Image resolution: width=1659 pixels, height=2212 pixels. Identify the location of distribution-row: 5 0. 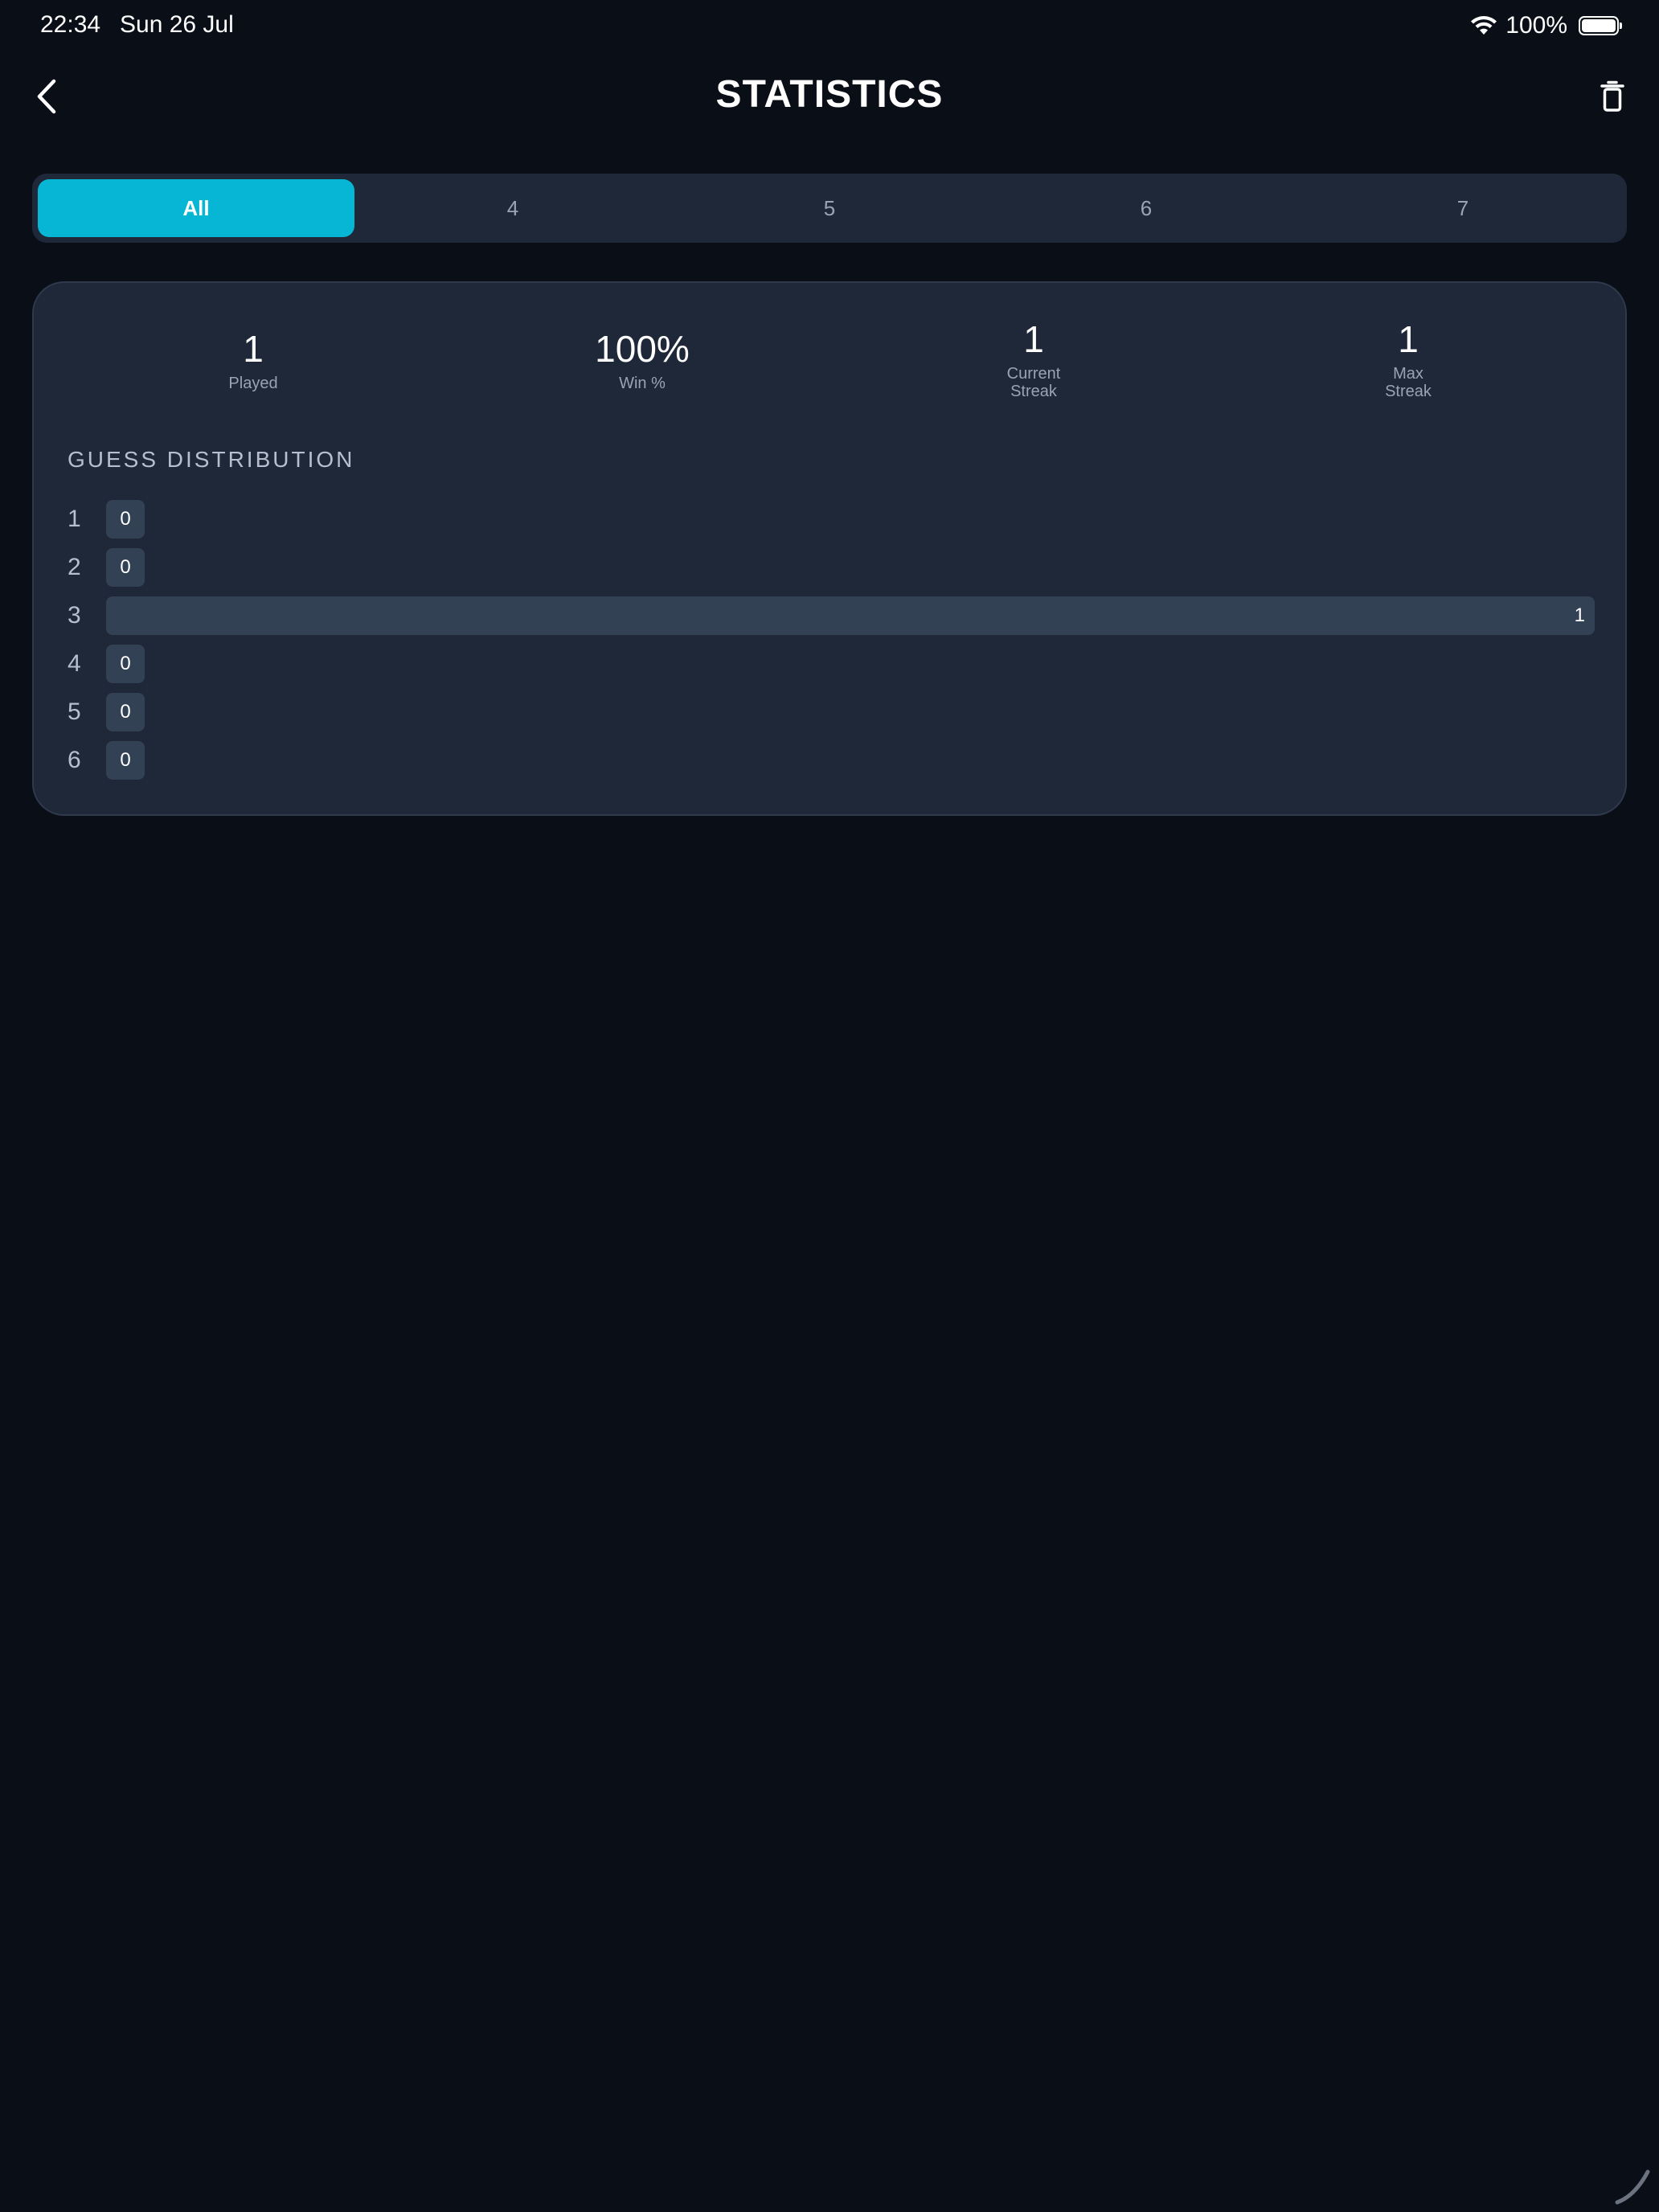
(831, 712).